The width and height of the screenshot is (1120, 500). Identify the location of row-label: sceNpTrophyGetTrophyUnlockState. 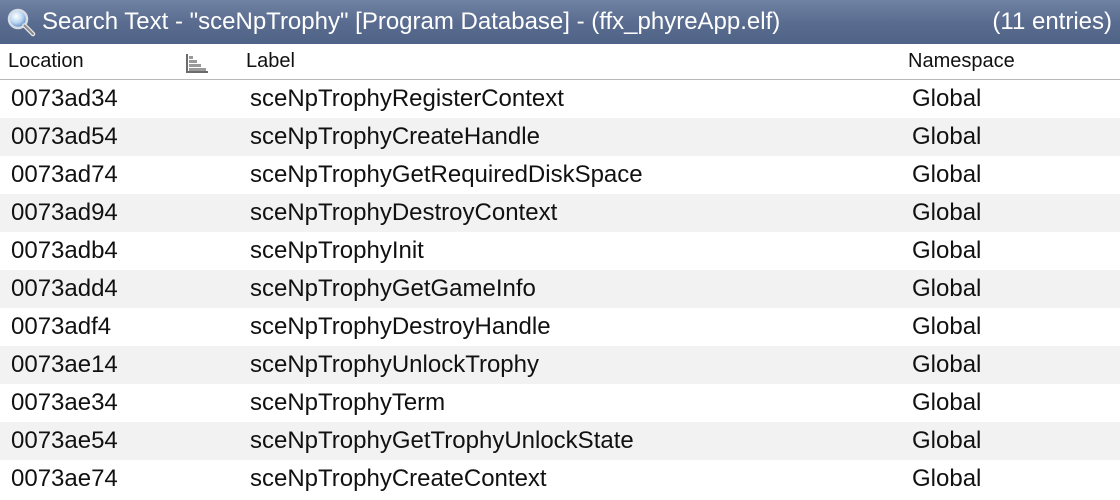
(442, 440).